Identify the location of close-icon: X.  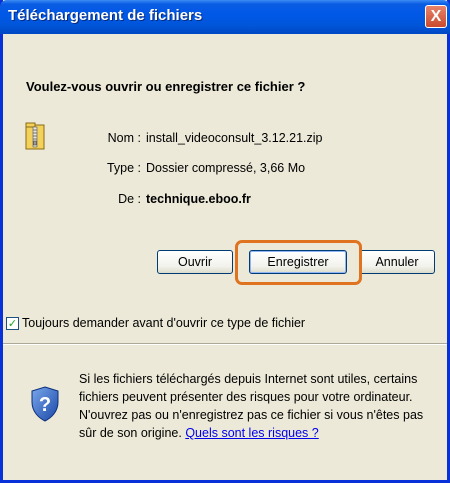
(436, 16).